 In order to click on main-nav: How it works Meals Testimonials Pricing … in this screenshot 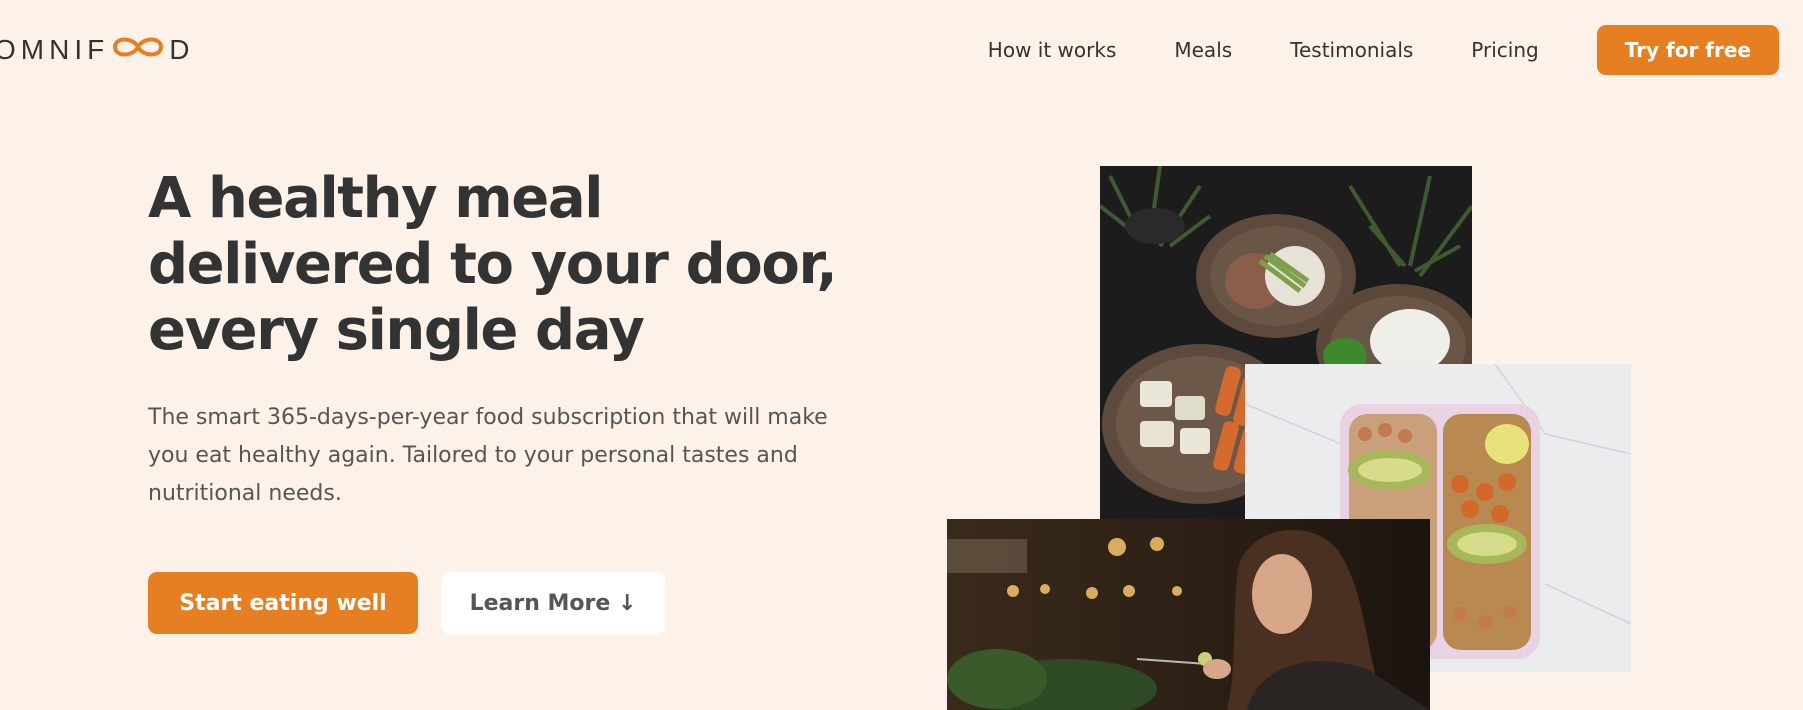, I will do `click(1383, 50)`.